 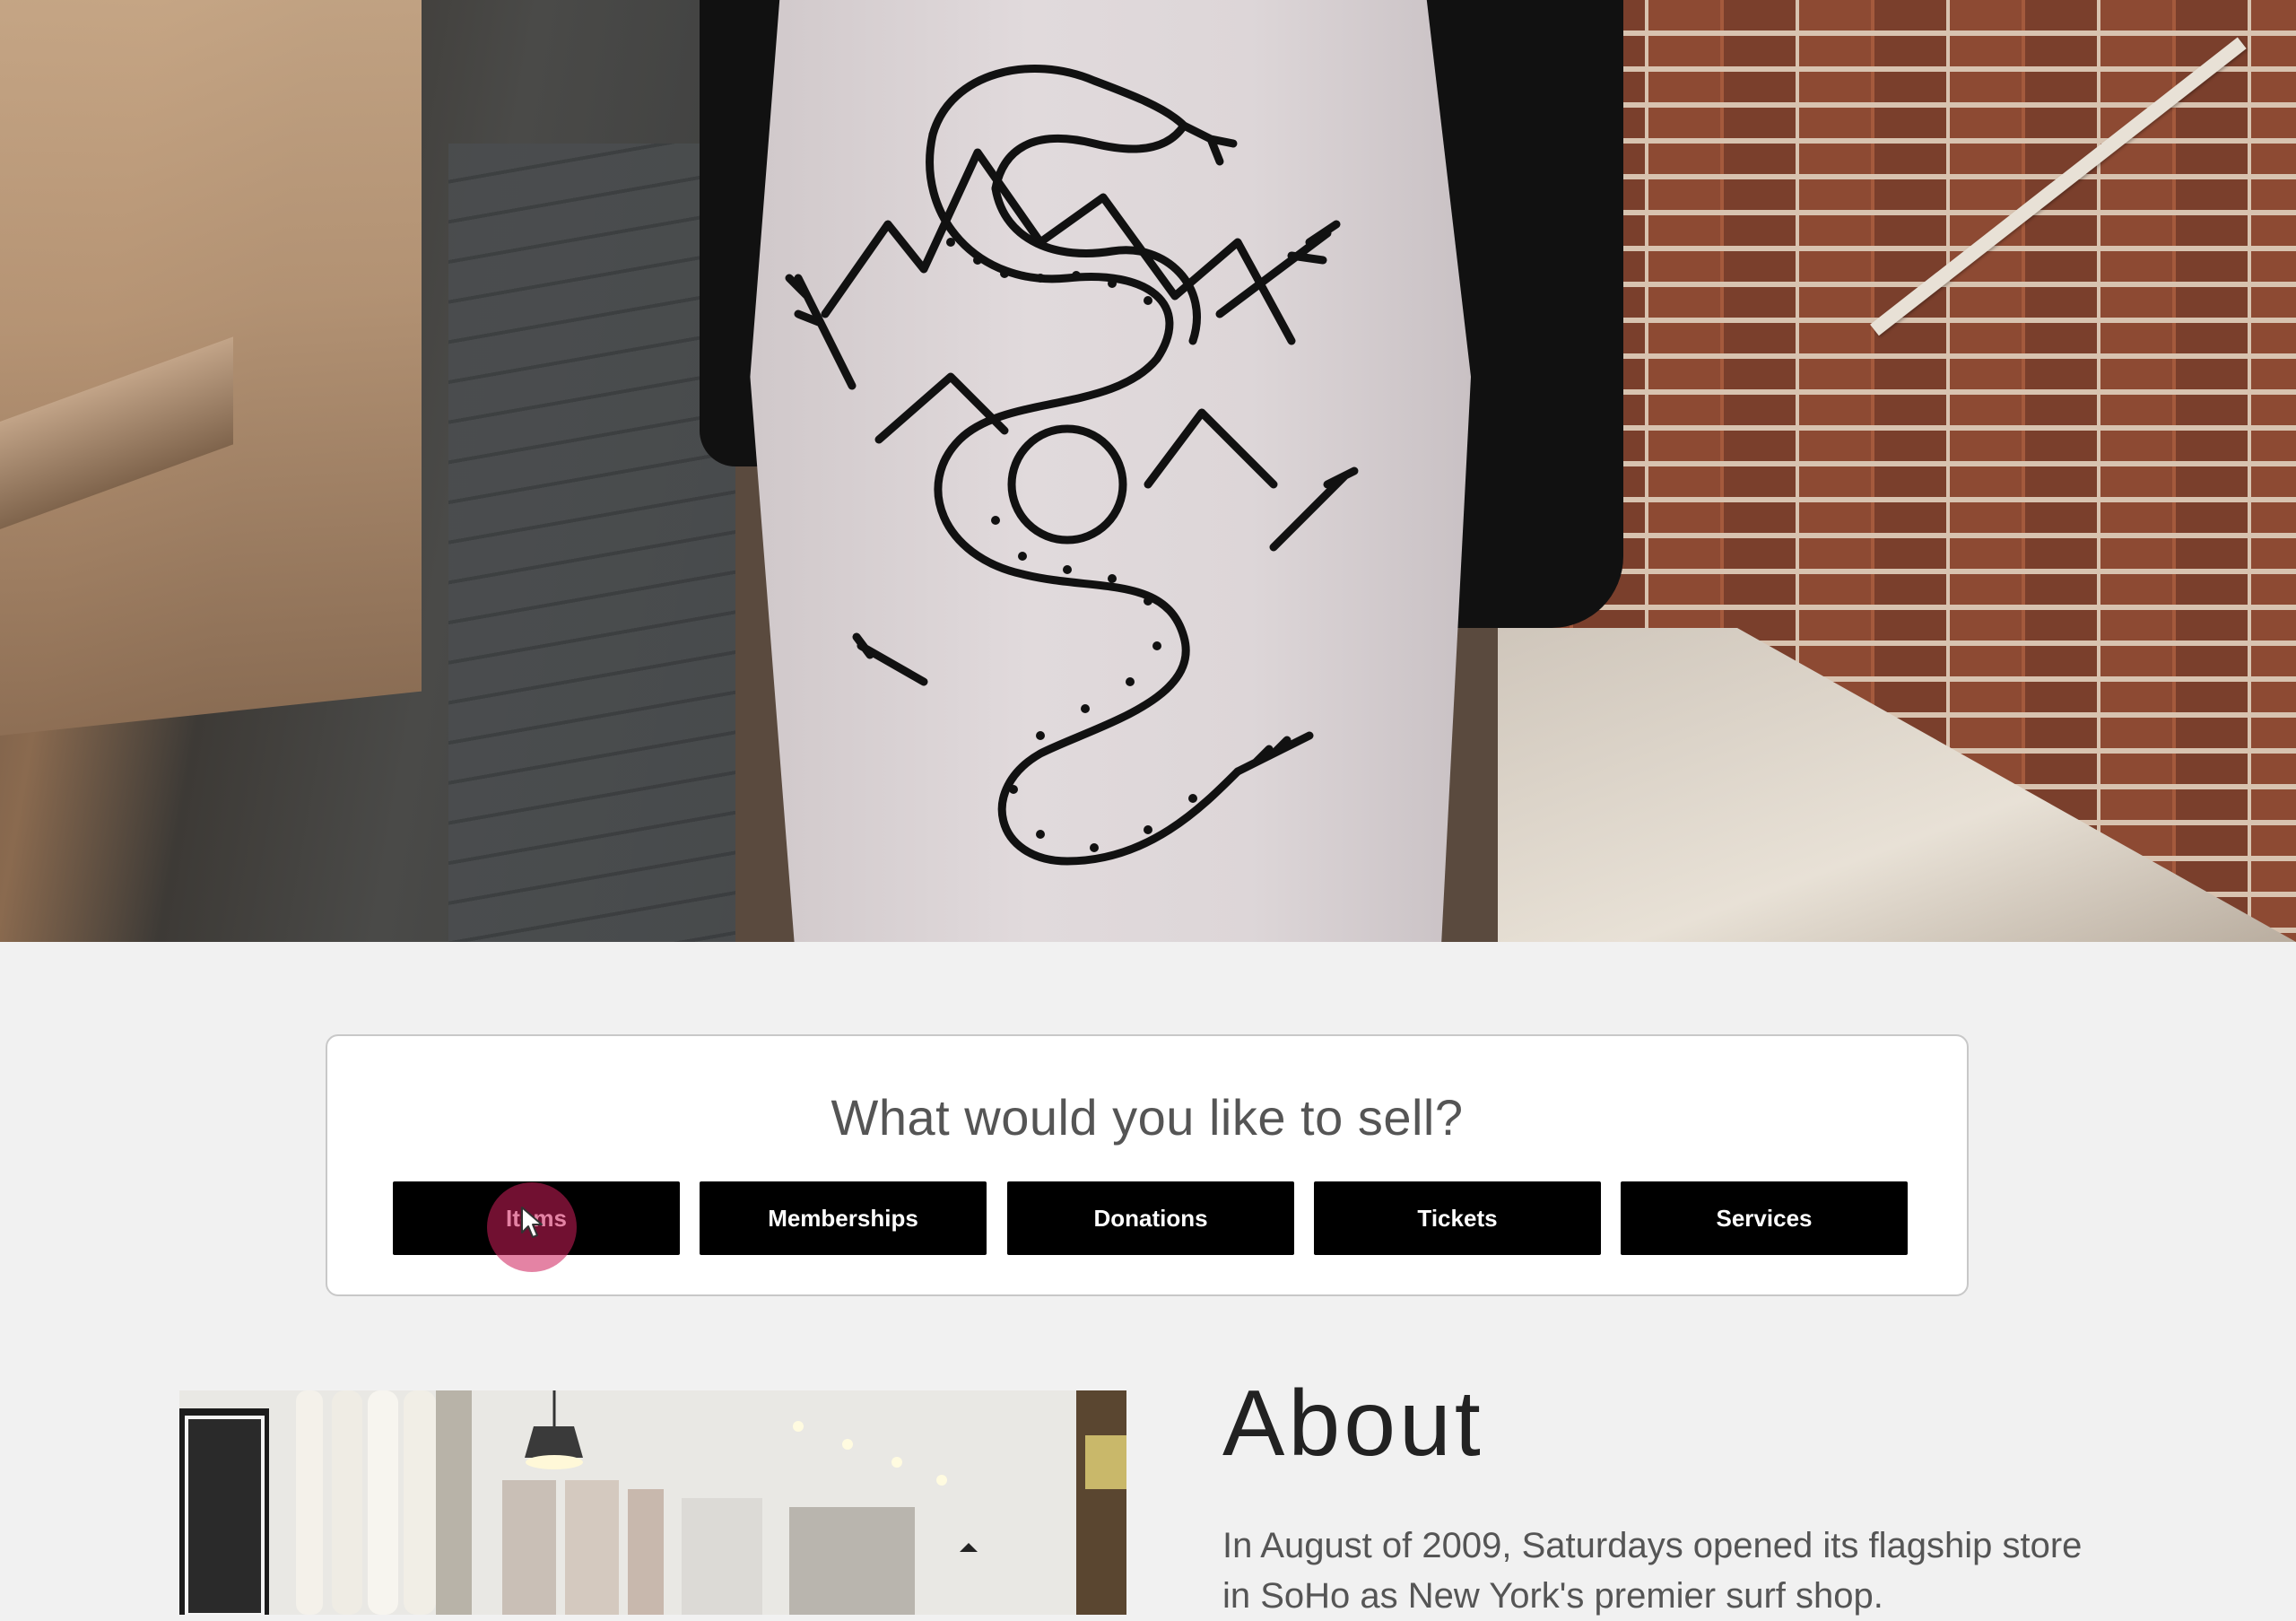 I want to click on tickets-button: Tickets, so click(x=1457, y=1218).